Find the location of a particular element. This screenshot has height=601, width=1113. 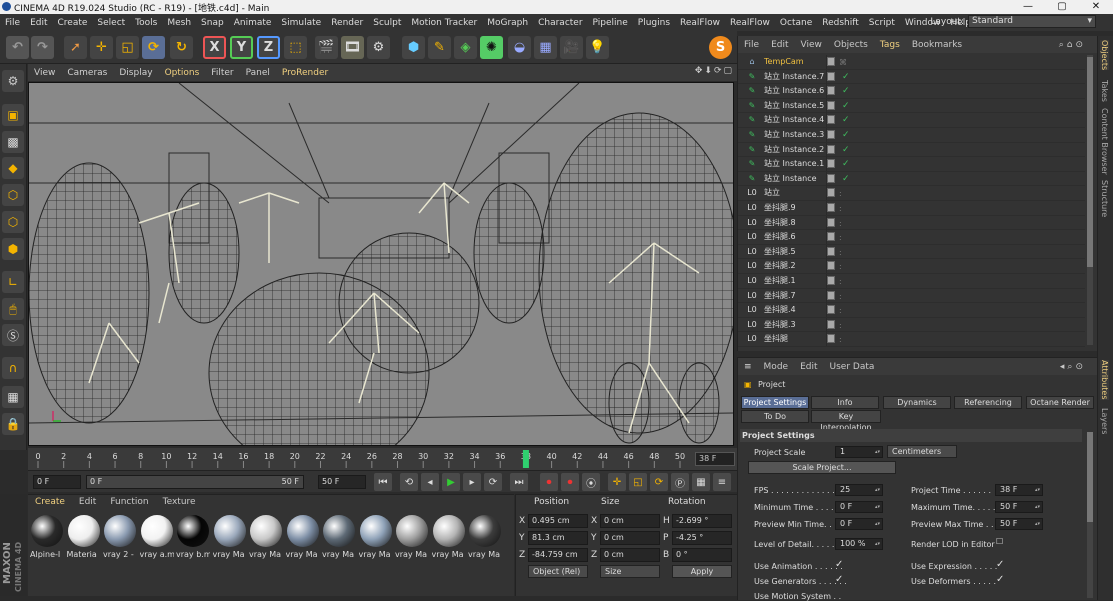

attr-left-field: 25 is located at coordinates (859, 490).